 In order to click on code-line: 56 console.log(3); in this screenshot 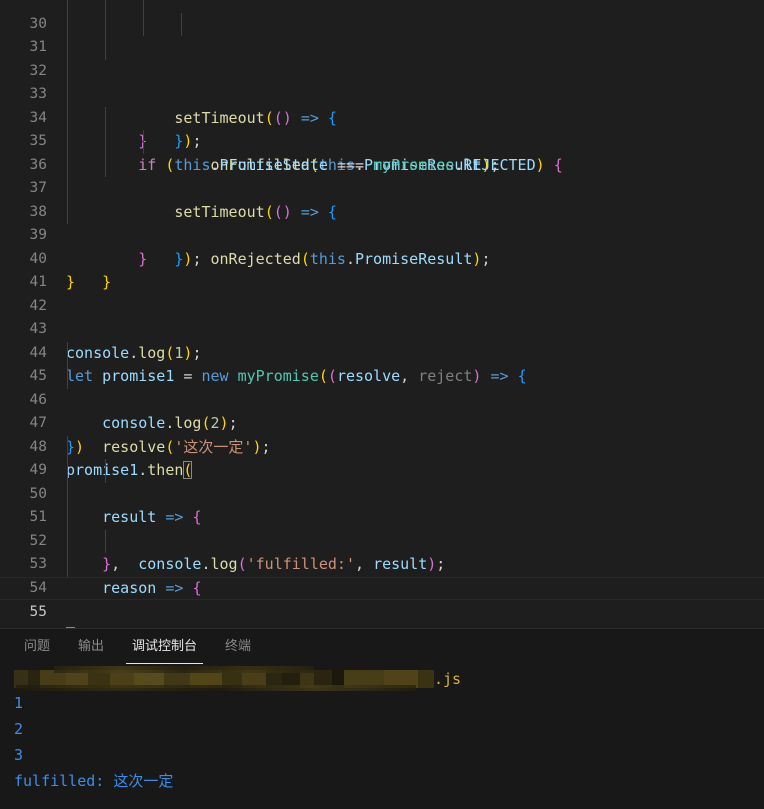, I will do `click(382, 614)`.